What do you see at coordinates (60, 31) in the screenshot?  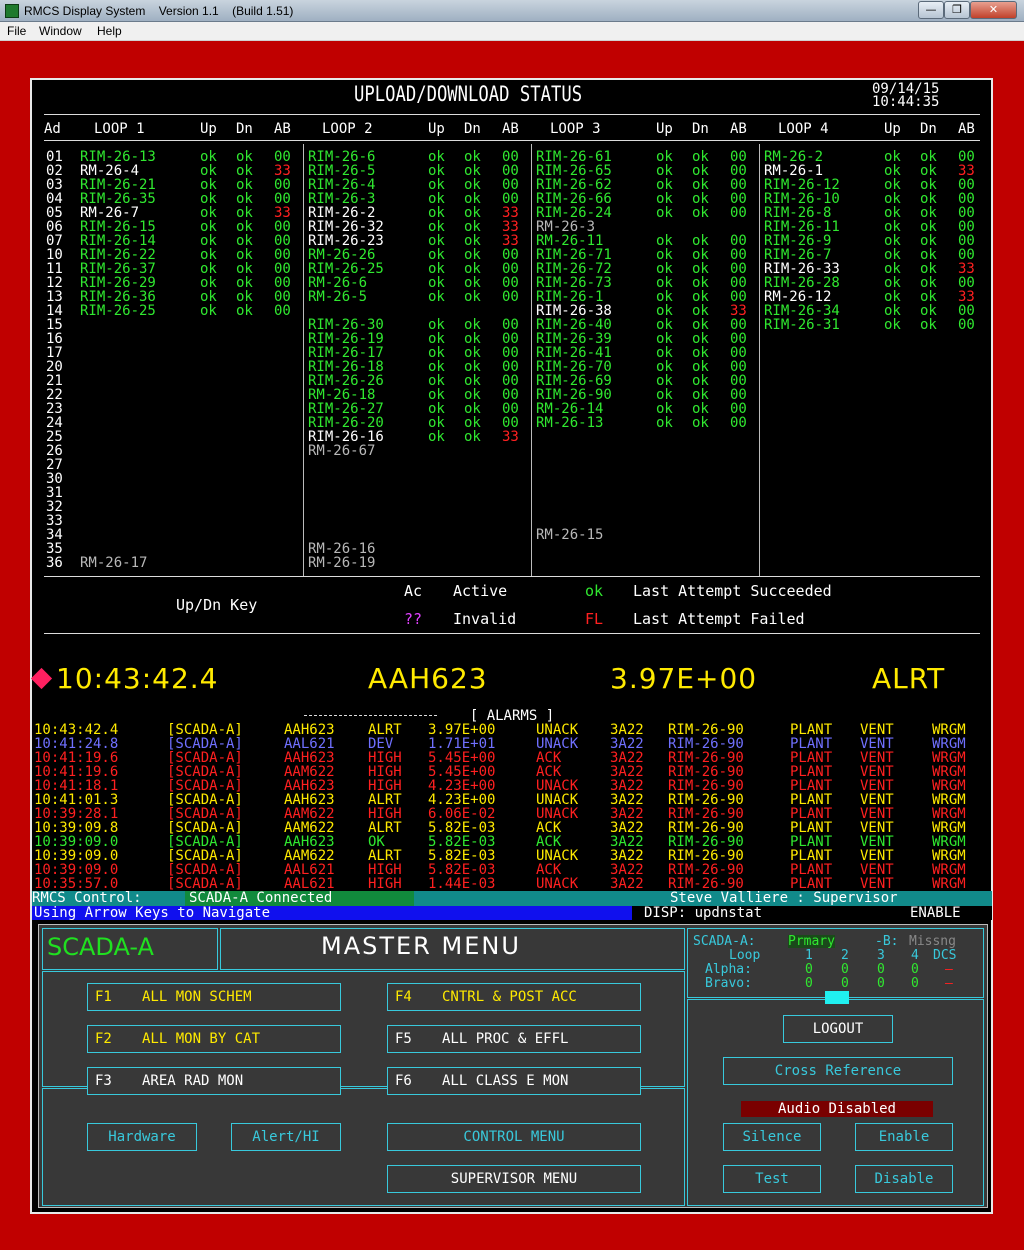 I see `menu-window: Window` at bounding box center [60, 31].